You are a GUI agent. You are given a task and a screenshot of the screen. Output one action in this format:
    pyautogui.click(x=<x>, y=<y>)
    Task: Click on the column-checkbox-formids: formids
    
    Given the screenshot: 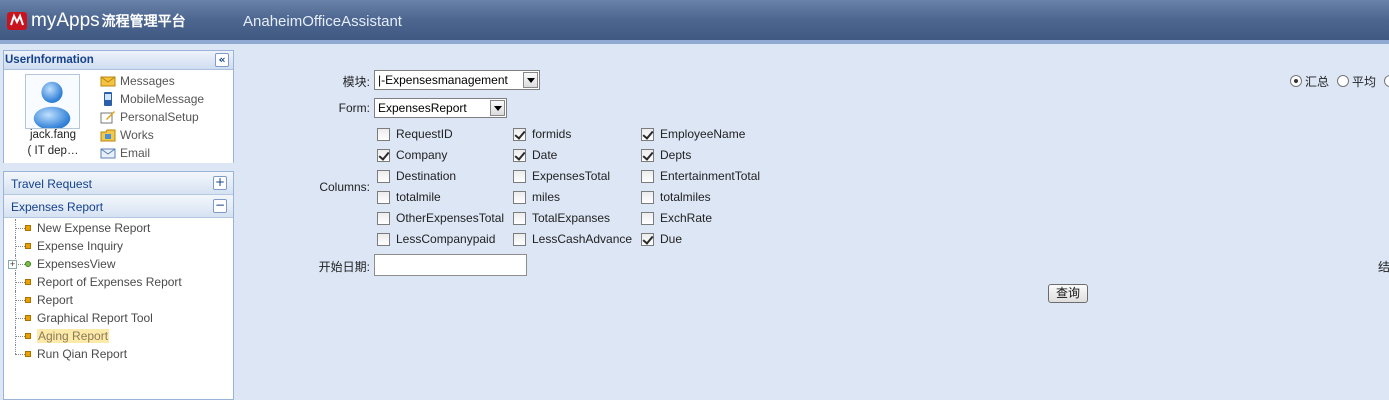 What is the action you would take?
    pyautogui.click(x=542, y=134)
    